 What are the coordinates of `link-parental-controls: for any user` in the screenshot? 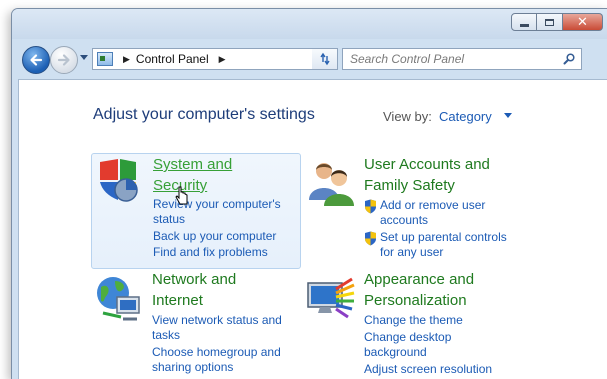 It's located at (411, 252).